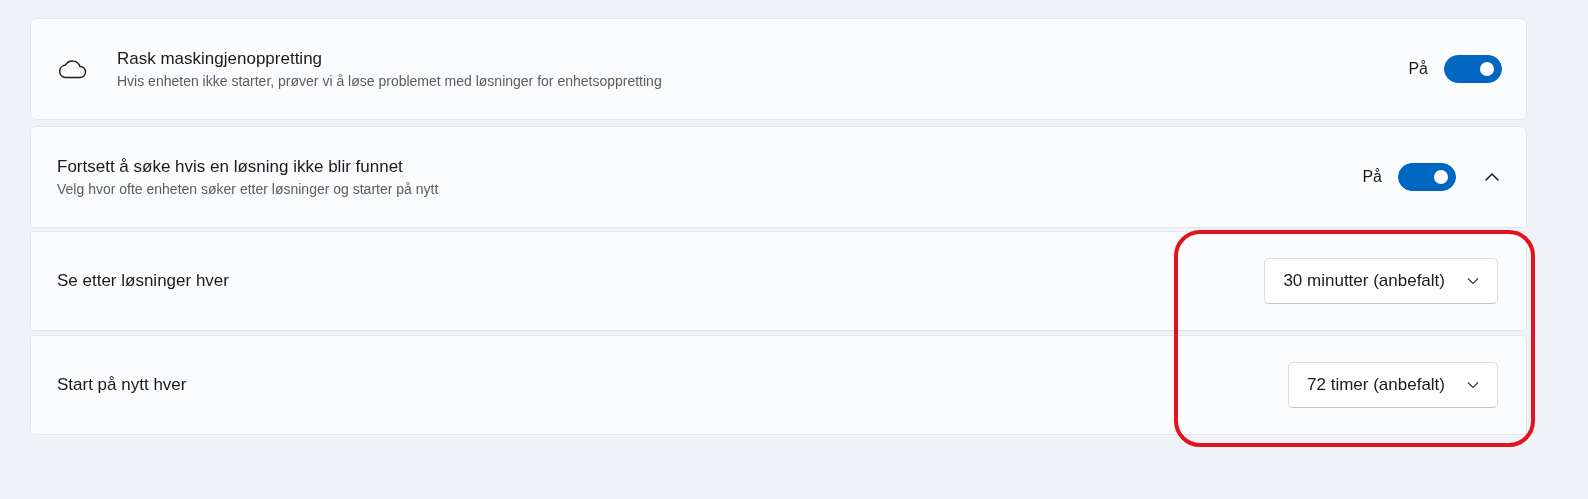  Describe the element at coordinates (72, 69) in the screenshot. I see `cloud-icon` at that location.